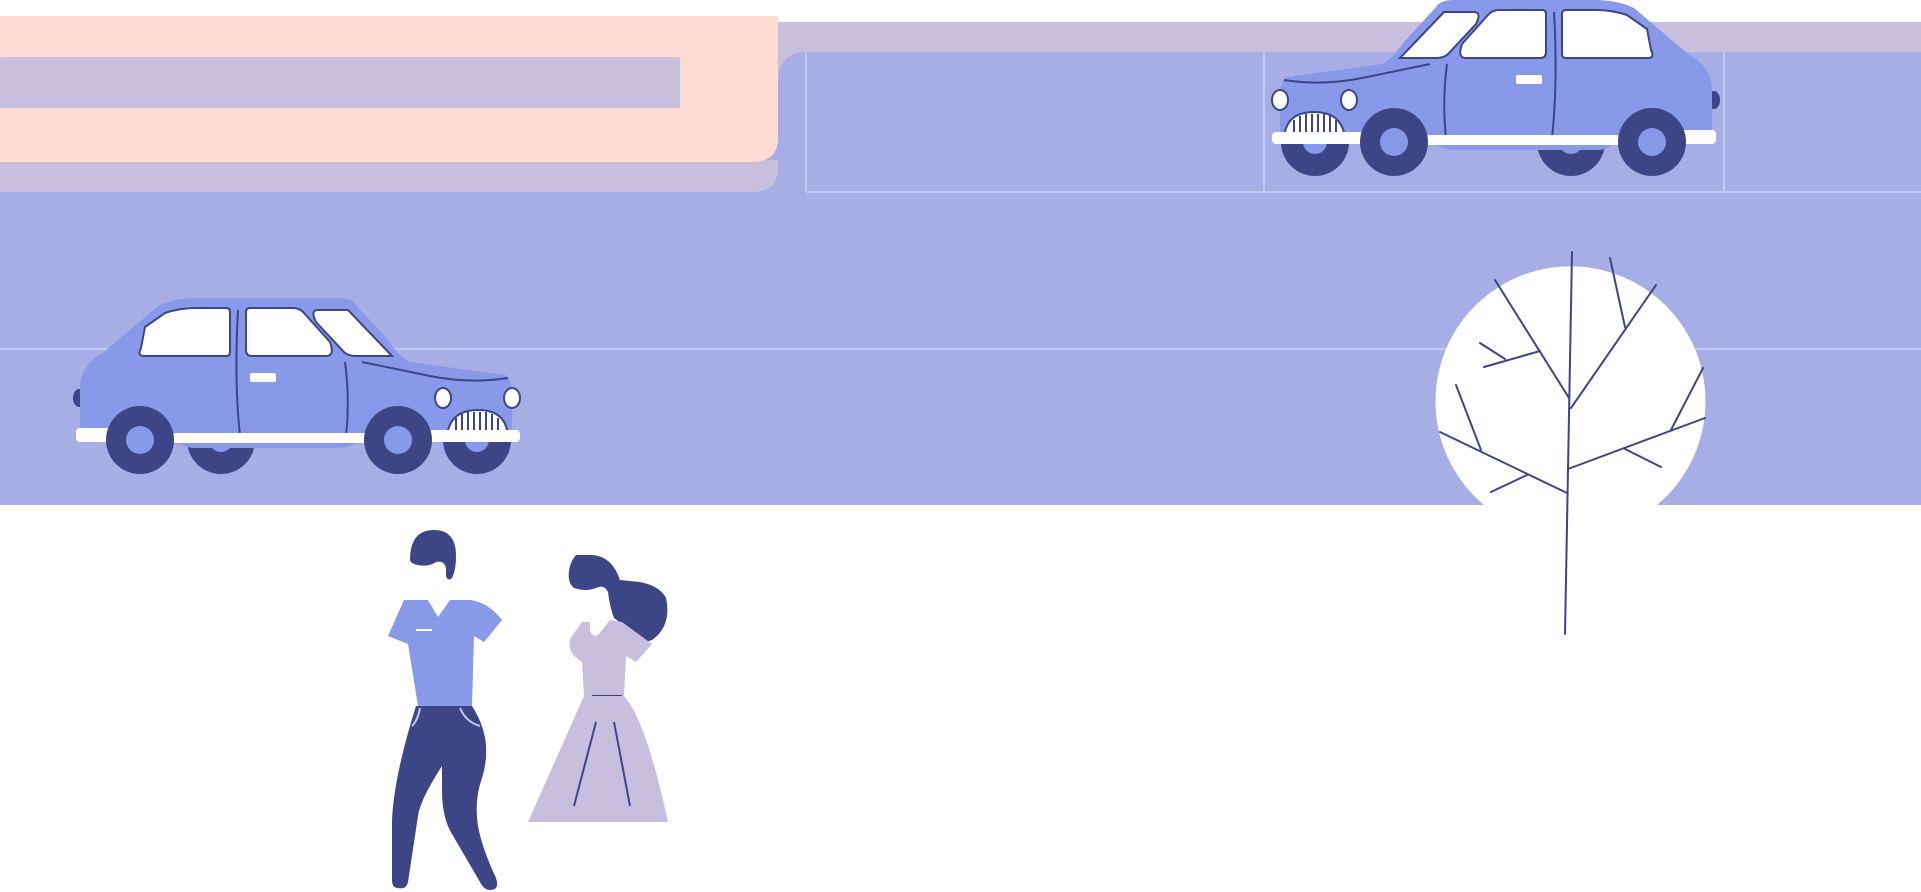 Image resolution: width=1921 pixels, height=892 pixels. I want to click on woman-skirt, so click(598, 759).